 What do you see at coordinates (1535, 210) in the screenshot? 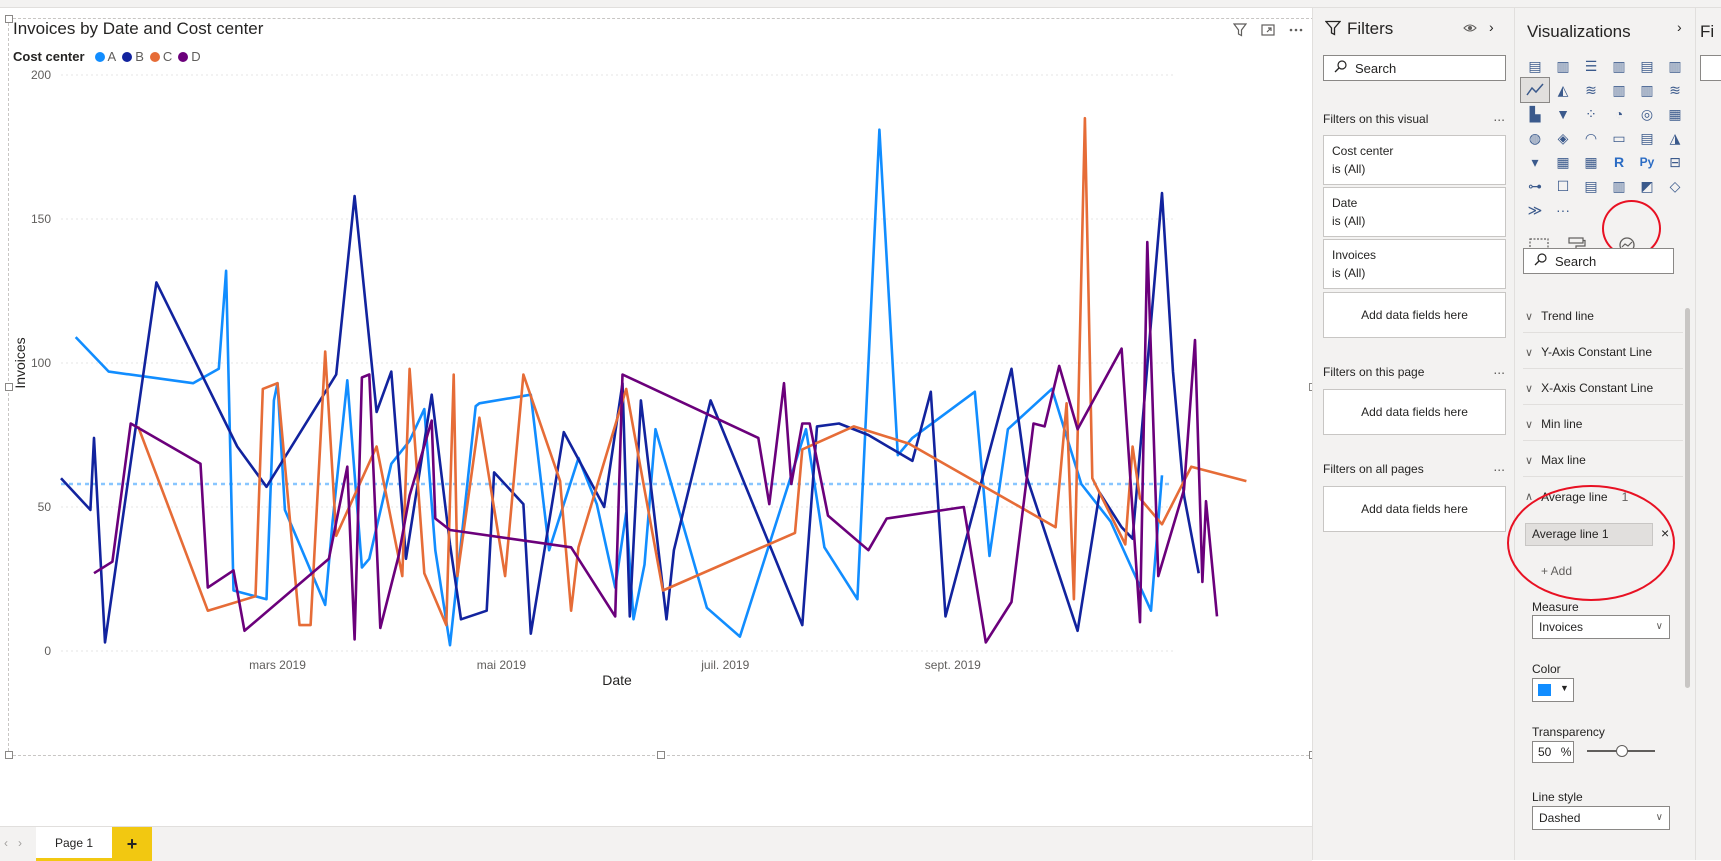
I see `goals-icon: ≫` at bounding box center [1535, 210].